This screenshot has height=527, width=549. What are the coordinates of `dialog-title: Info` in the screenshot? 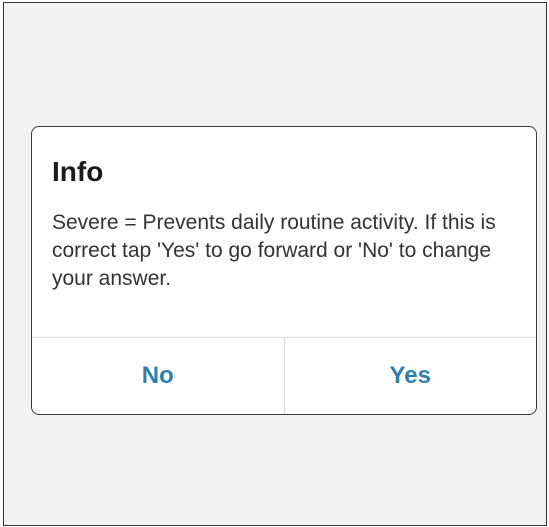 It's located at (78, 171).